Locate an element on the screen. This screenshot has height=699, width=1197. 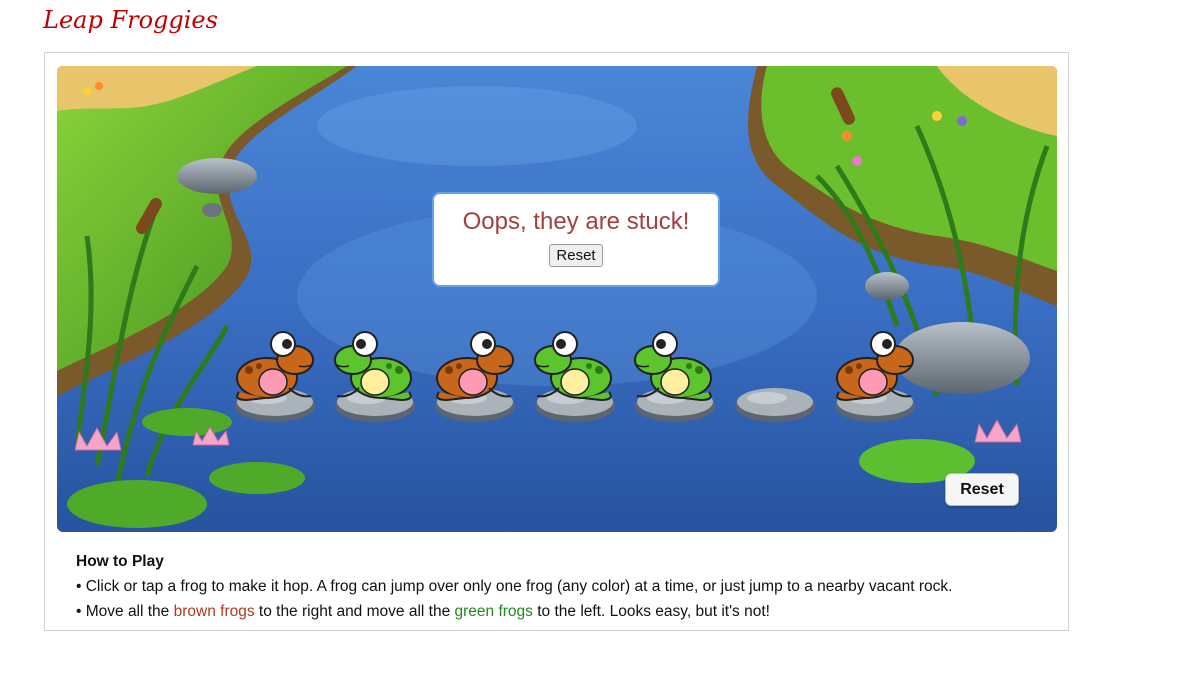
stone-rock is located at coordinates (775, 405).